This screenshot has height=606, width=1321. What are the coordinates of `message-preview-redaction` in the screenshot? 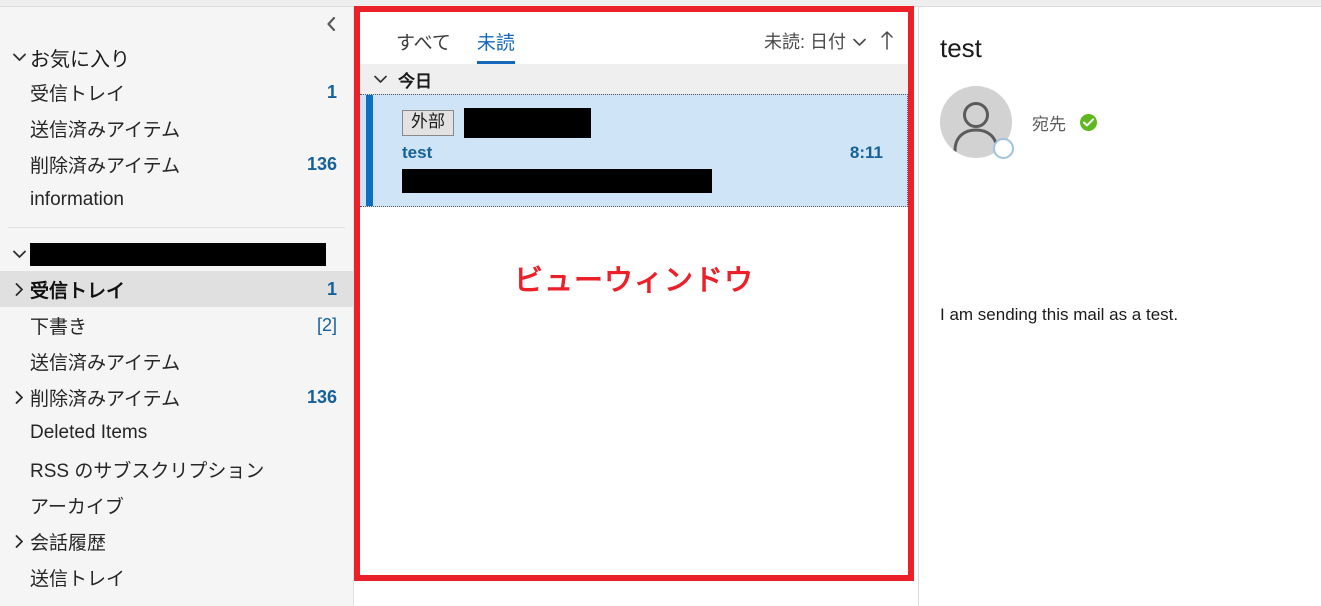 It's located at (557, 181).